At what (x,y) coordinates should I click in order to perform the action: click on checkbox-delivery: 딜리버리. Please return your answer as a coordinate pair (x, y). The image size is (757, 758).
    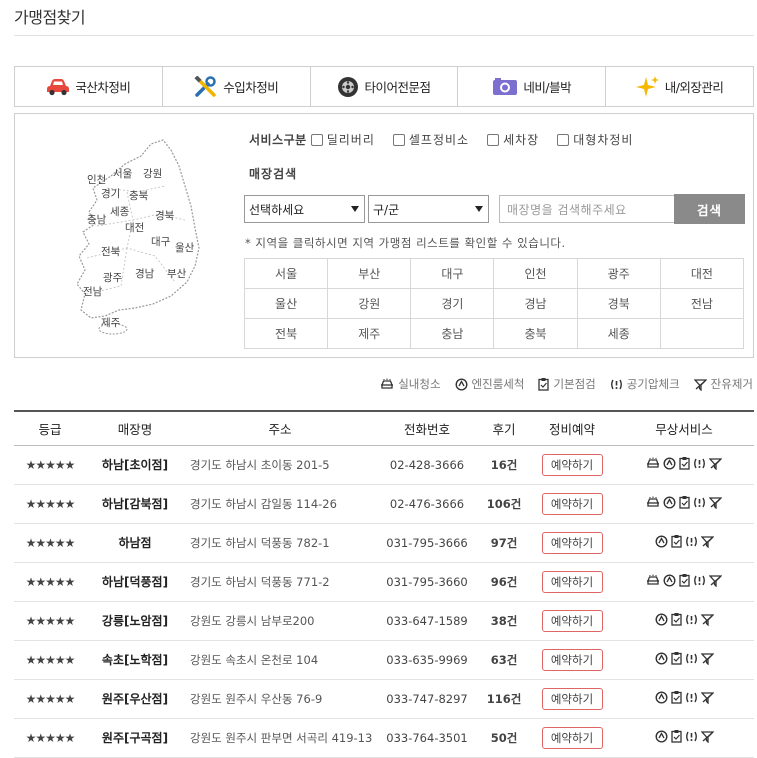
    Looking at the image, I should click on (342, 139).